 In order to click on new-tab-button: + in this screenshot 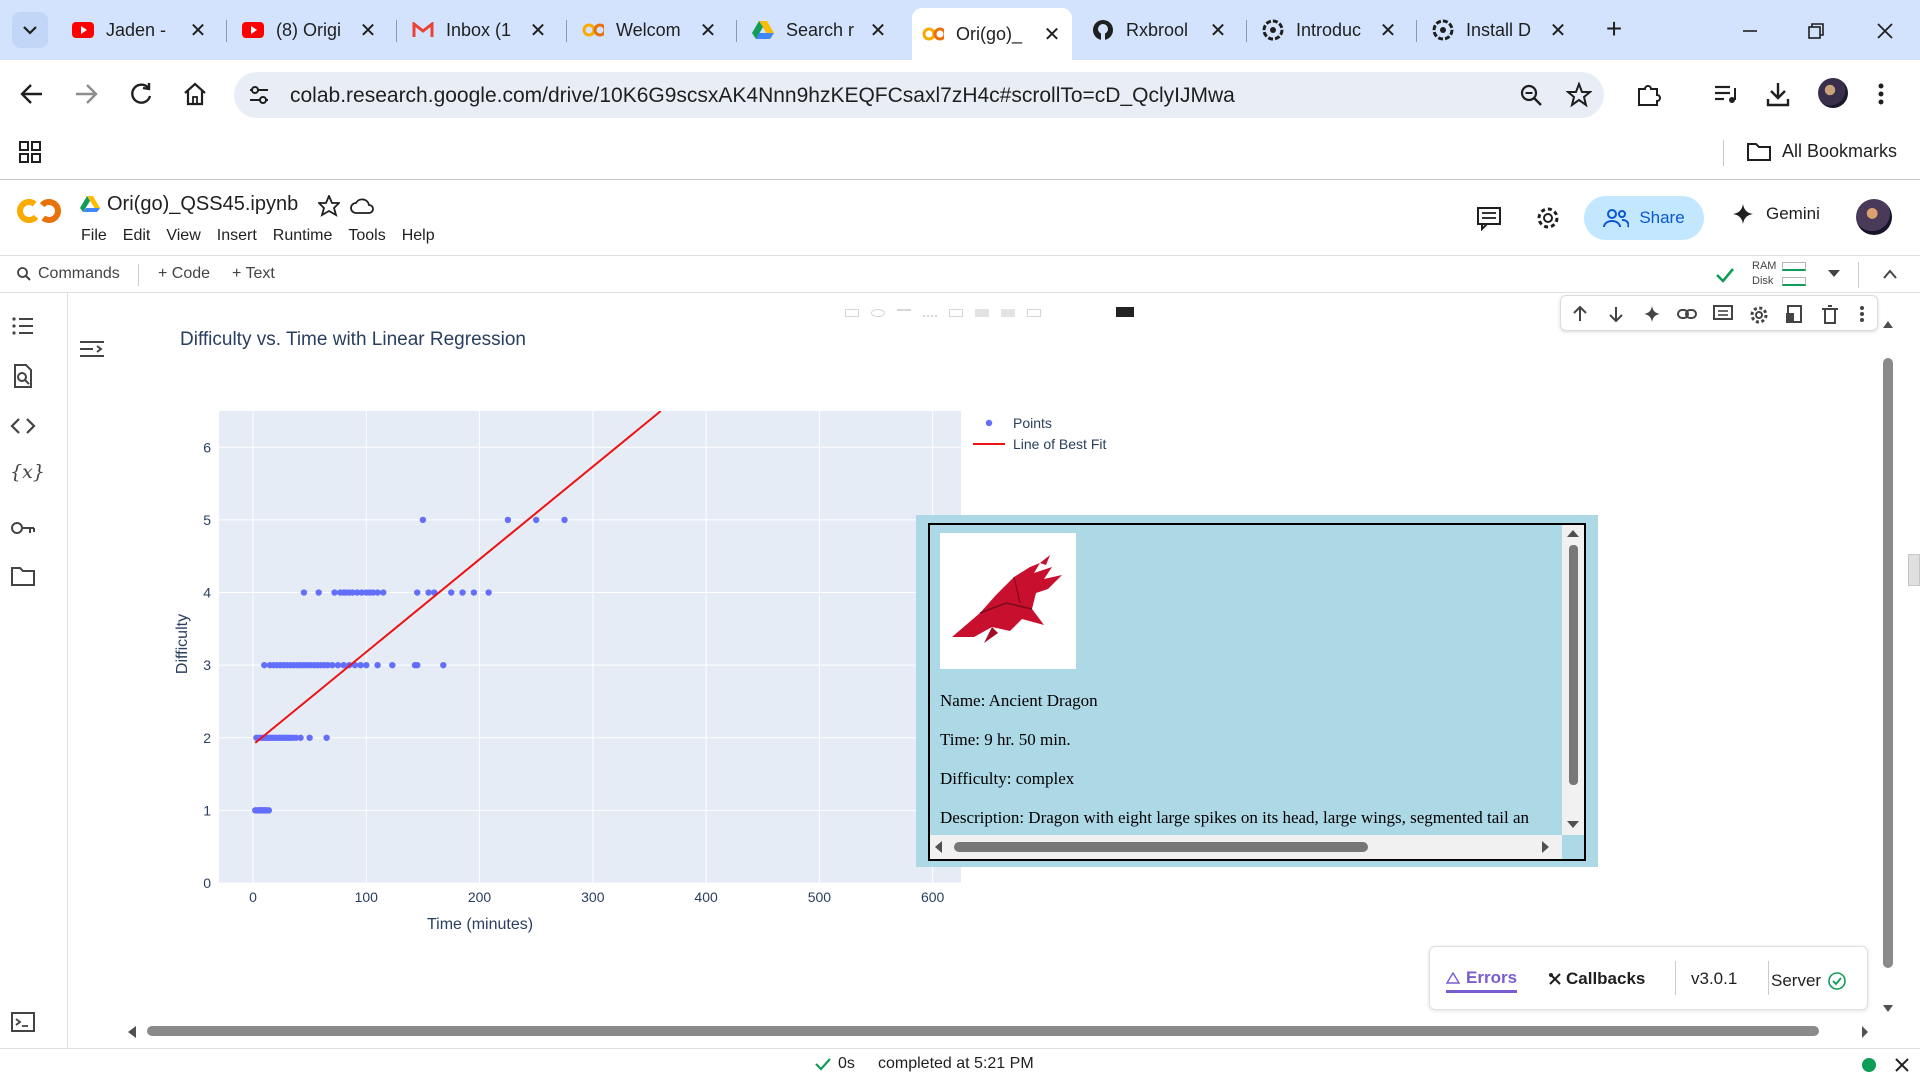, I will do `click(1614, 30)`.